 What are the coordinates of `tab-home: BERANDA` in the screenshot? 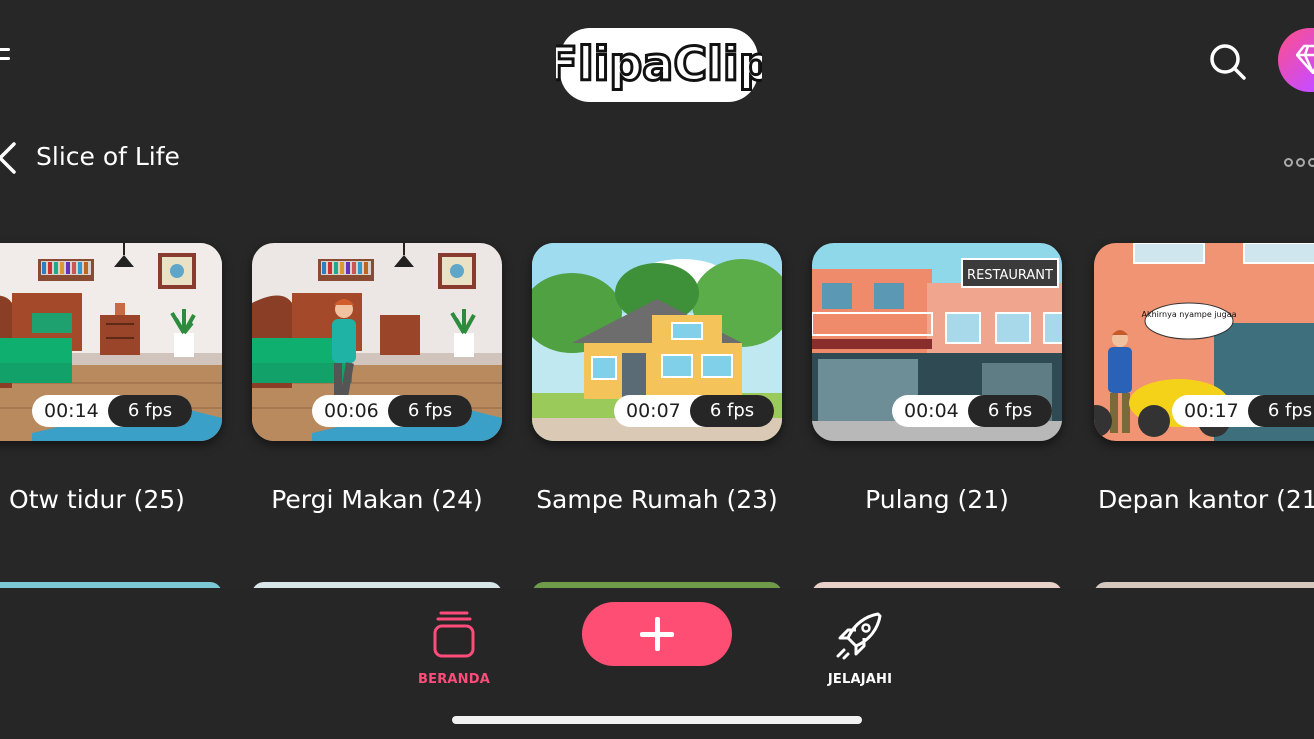 It's located at (454, 650).